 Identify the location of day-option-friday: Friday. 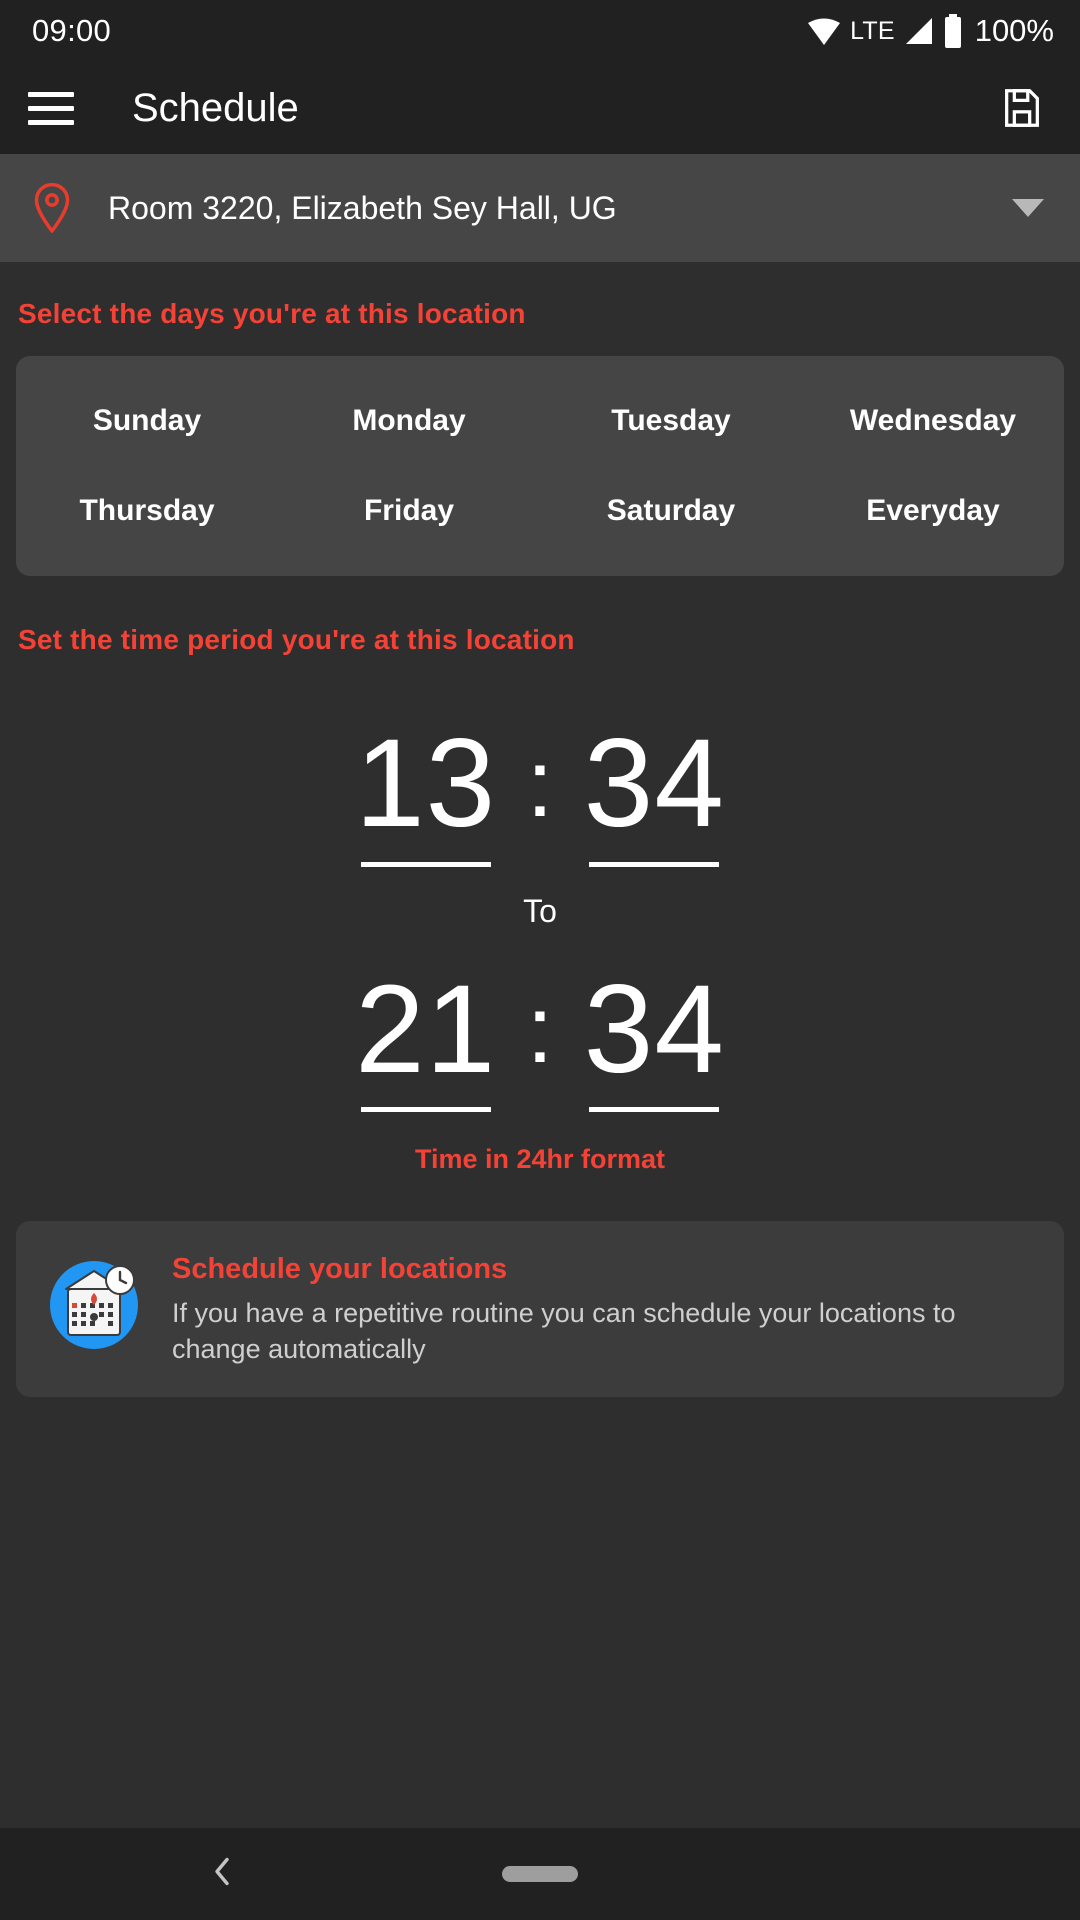
(409, 511).